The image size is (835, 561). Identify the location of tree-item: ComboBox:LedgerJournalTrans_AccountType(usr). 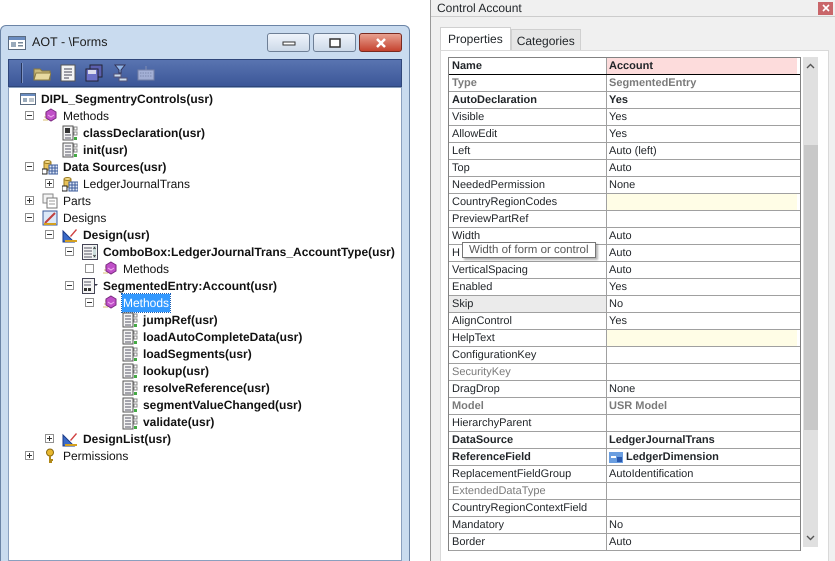
(249, 251).